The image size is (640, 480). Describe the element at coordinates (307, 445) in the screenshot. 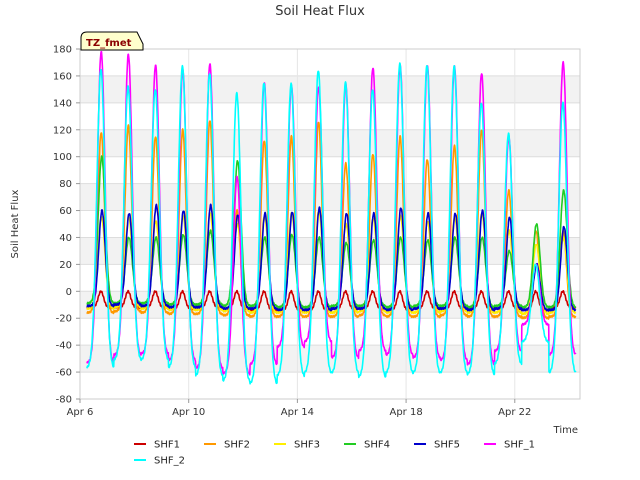

I see `legend-label: SHF3` at that location.